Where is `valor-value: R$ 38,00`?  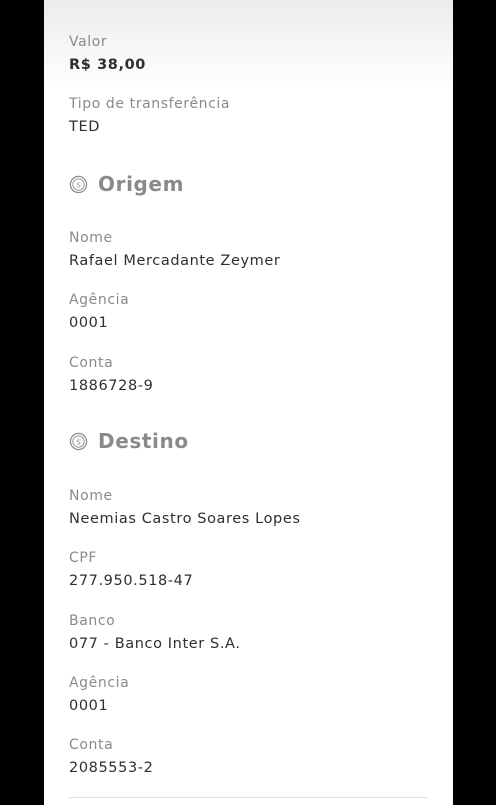 valor-value: R$ 38,00 is located at coordinates (107, 65).